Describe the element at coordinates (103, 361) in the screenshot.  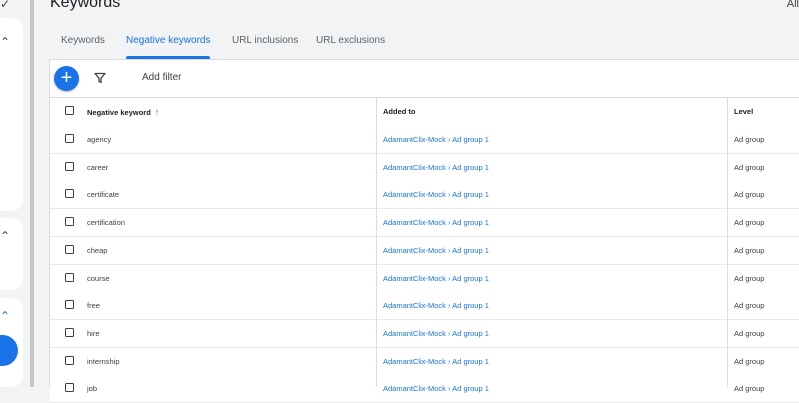
I see `keyword-cell: internship` at that location.